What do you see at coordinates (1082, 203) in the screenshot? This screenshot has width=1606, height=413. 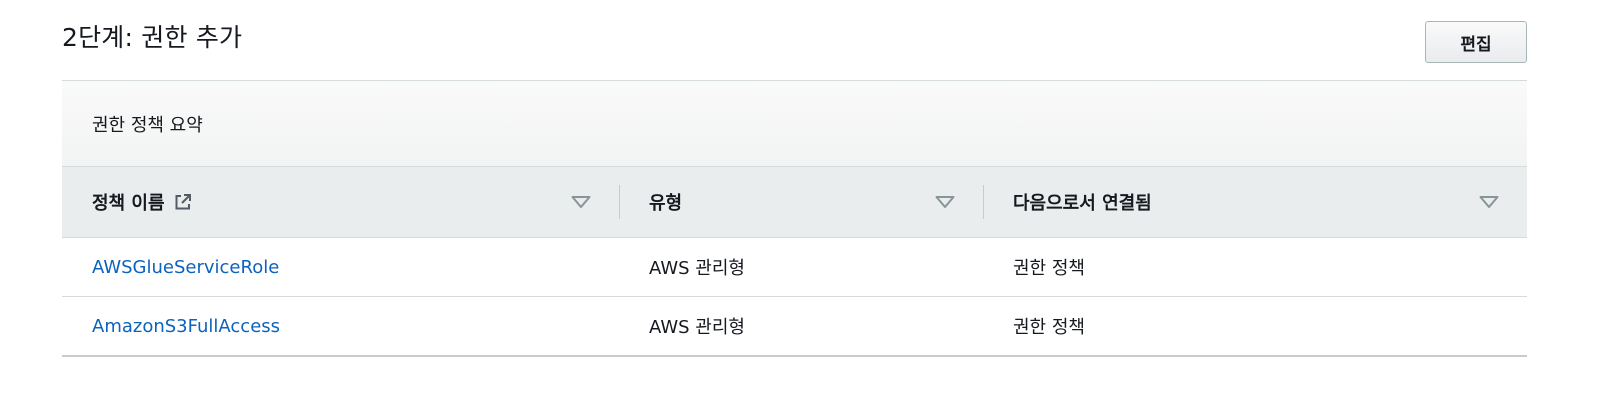 I see `column-label-attached-as: 다음으로서 연결됨` at bounding box center [1082, 203].